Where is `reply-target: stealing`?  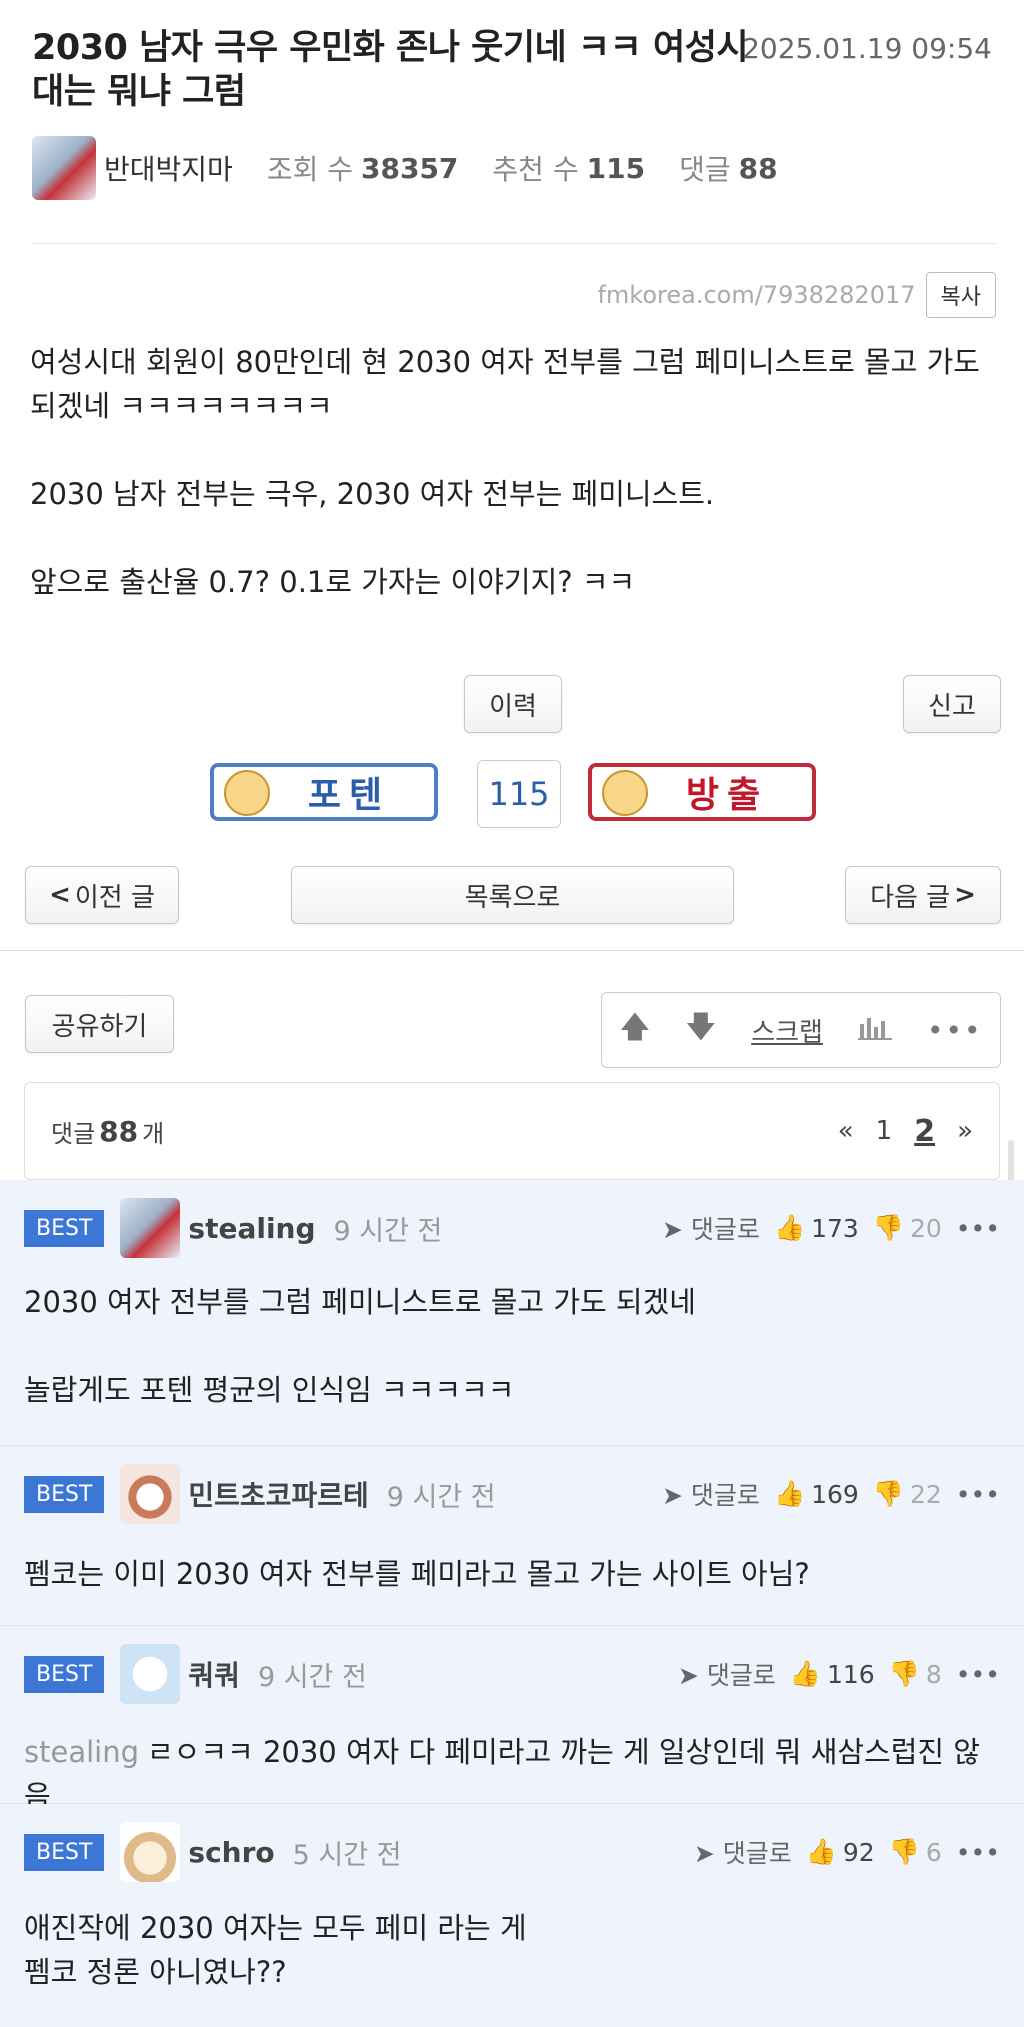
reply-target: stealing is located at coordinates (81, 1752).